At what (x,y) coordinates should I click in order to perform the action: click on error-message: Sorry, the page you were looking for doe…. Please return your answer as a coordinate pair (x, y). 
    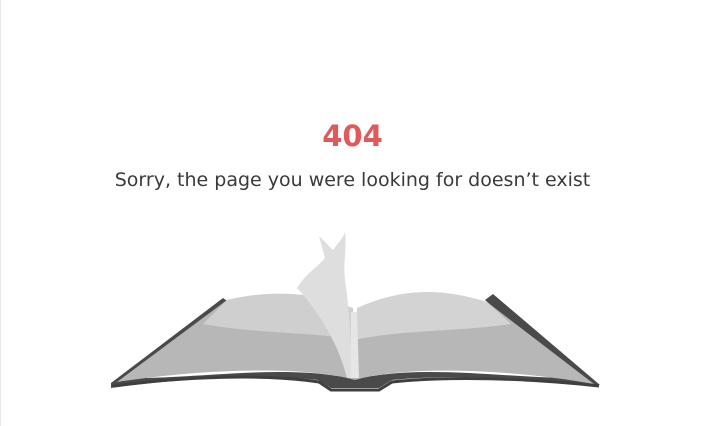
    Looking at the image, I should click on (352, 180).